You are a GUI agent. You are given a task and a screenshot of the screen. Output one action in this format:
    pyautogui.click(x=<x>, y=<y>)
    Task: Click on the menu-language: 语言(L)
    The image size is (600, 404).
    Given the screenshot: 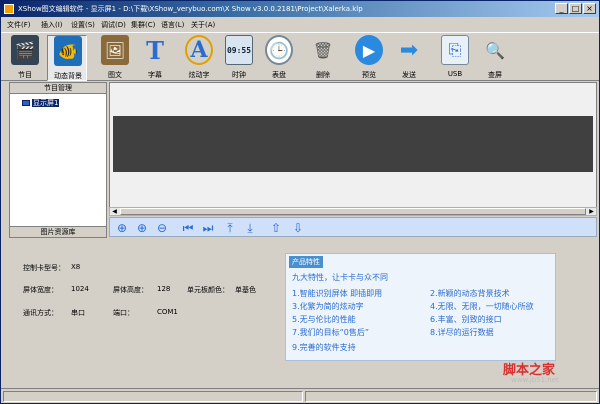 What is the action you would take?
    pyautogui.click(x=172, y=25)
    